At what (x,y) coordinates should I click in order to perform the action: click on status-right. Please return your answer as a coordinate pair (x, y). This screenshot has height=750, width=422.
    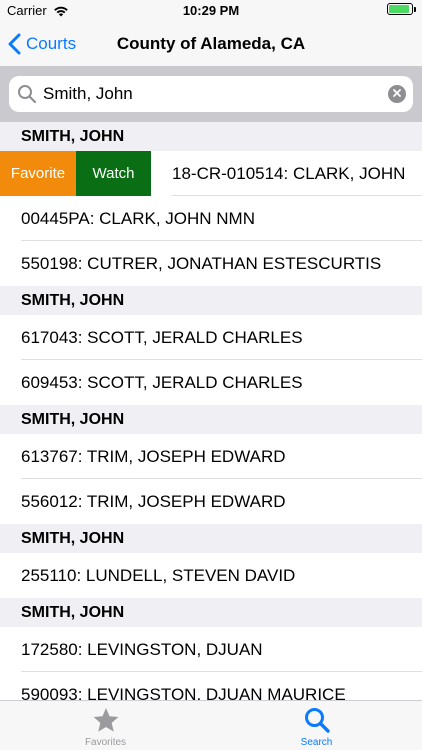
    Looking at the image, I should click on (401, 9).